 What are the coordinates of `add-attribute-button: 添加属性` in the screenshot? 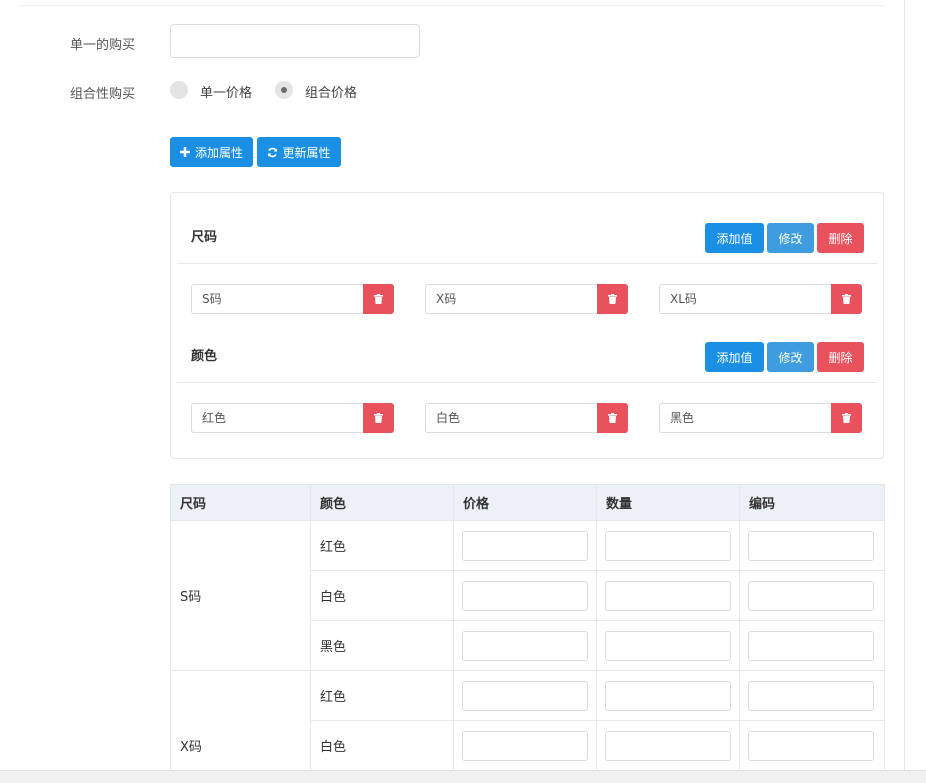 It's located at (211, 152).